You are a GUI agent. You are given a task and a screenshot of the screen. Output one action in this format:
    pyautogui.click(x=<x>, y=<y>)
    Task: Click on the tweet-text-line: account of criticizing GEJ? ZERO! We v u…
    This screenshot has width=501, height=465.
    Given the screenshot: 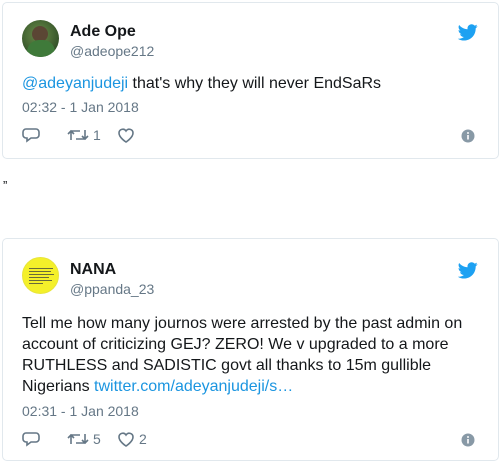 What is the action you would take?
    pyautogui.click(x=235, y=344)
    